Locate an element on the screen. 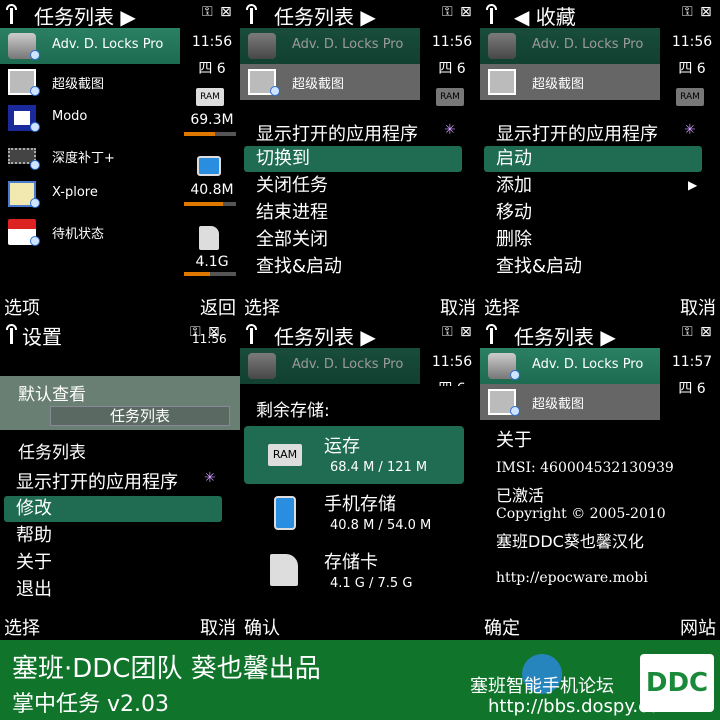 The height and width of the screenshot is (720, 720). app-label: 深度补丁+ is located at coordinates (83, 158).